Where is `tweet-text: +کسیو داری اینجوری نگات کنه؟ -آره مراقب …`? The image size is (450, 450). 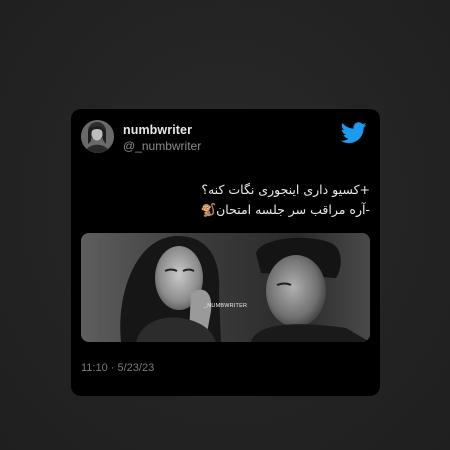
tweet-text: +کسیو داری اینجوری نگات کنه؟ -آره مراقب … is located at coordinates (230, 200).